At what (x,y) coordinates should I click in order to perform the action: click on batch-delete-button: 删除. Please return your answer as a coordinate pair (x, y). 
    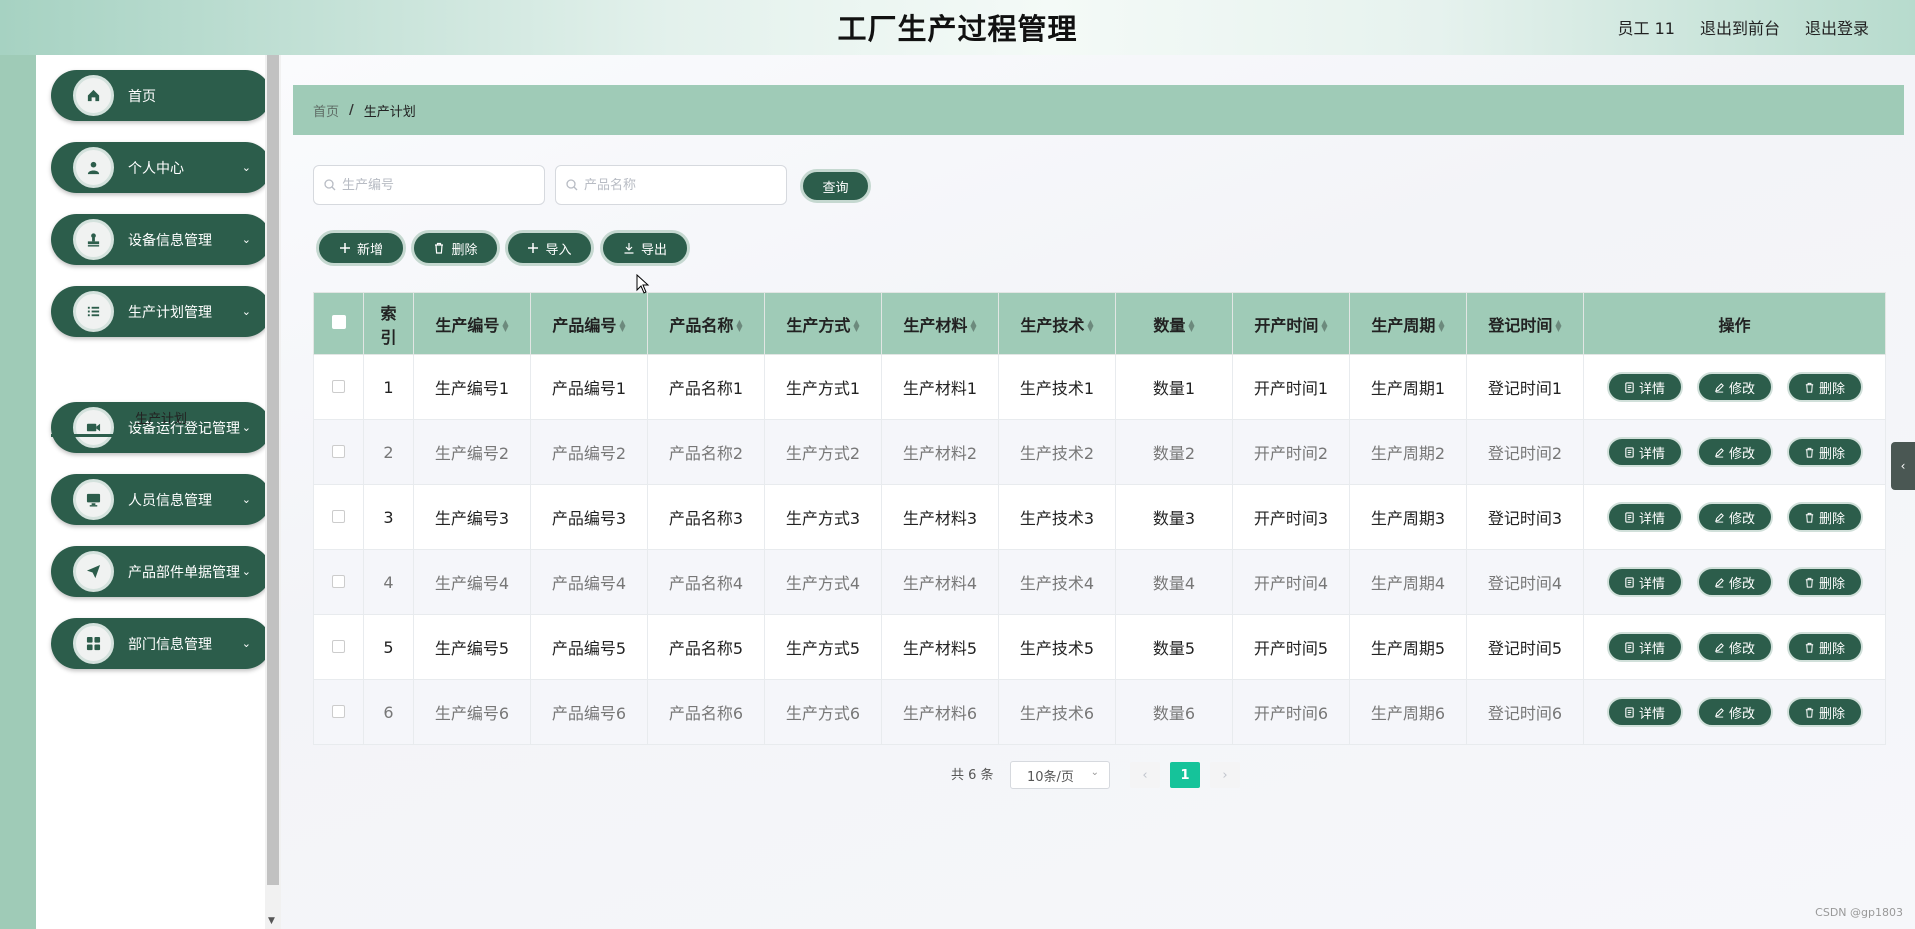
    Looking at the image, I should click on (455, 248).